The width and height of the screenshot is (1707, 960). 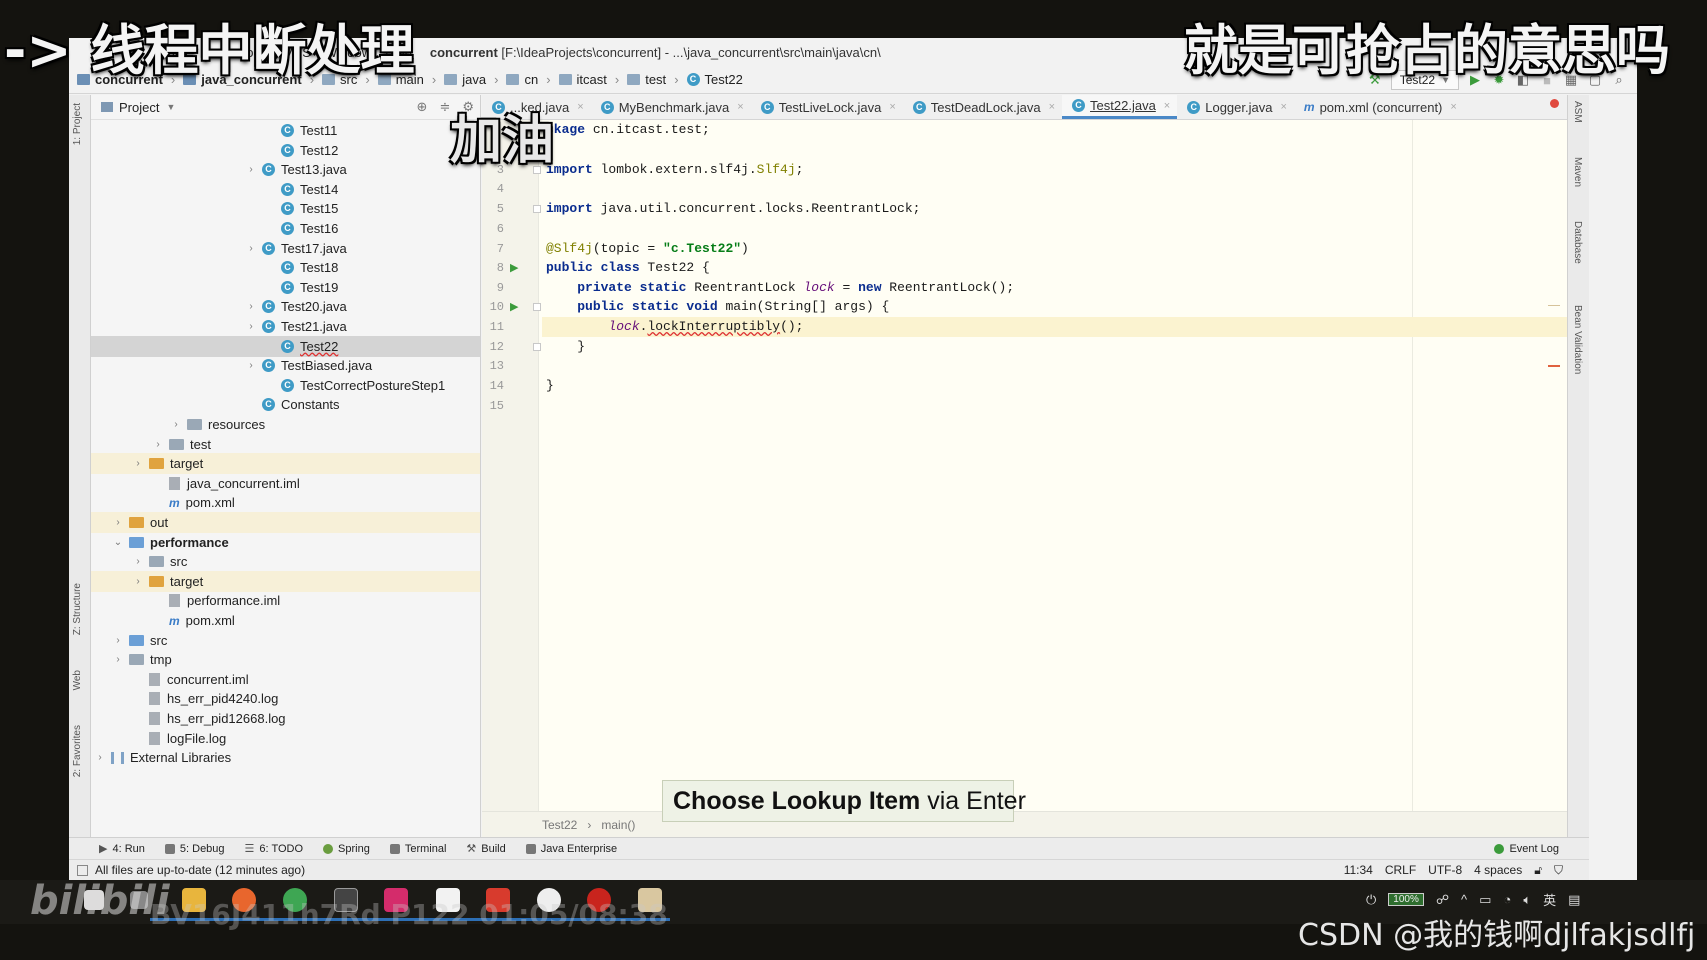 I want to click on tool-java-enterprise: Java Enterprise, so click(x=571, y=849).